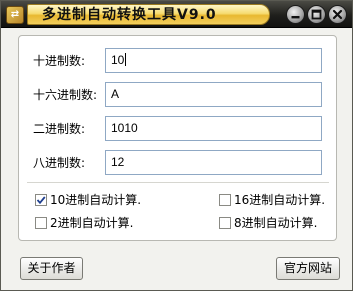 Image resolution: width=353 pixels, height=291 pixels. I want to click on binary-label: 二进制数:, so click(59, 129).